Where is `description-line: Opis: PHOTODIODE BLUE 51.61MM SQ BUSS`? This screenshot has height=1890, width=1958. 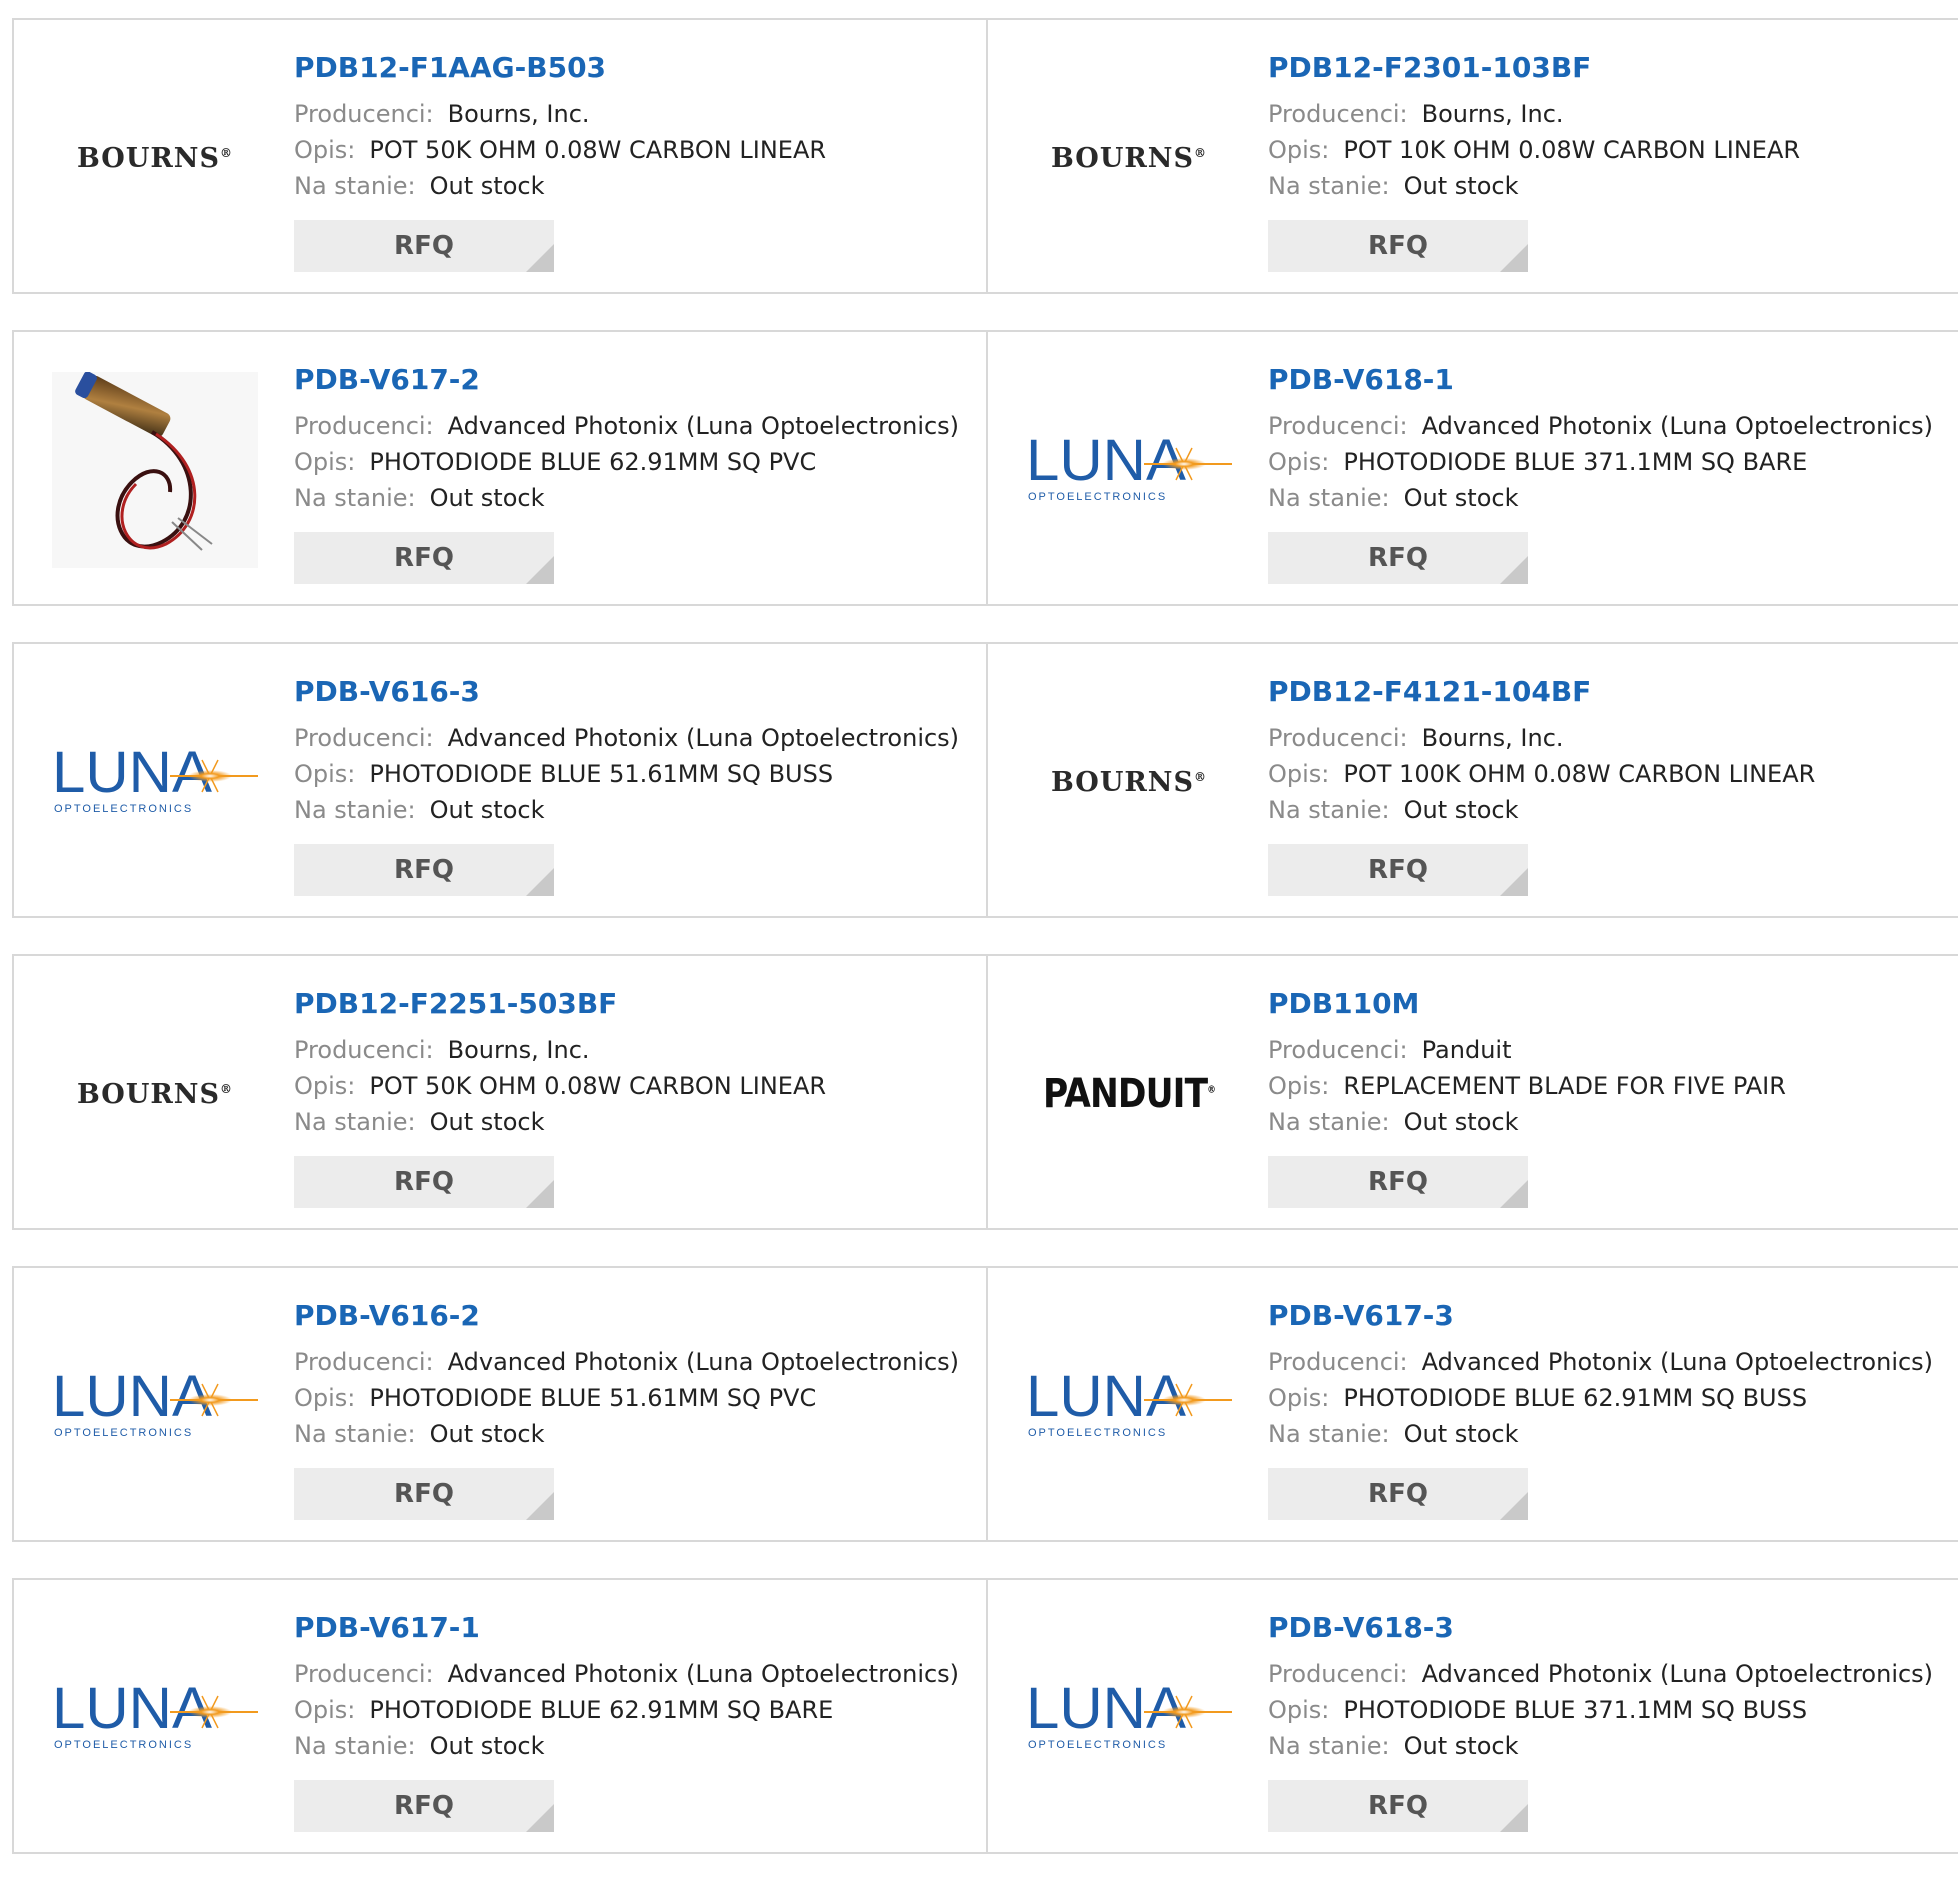 description-line: Opis: PHOTODIODE BLUE 51.61MM SQ BUSS is located at coordinates (635, 774).